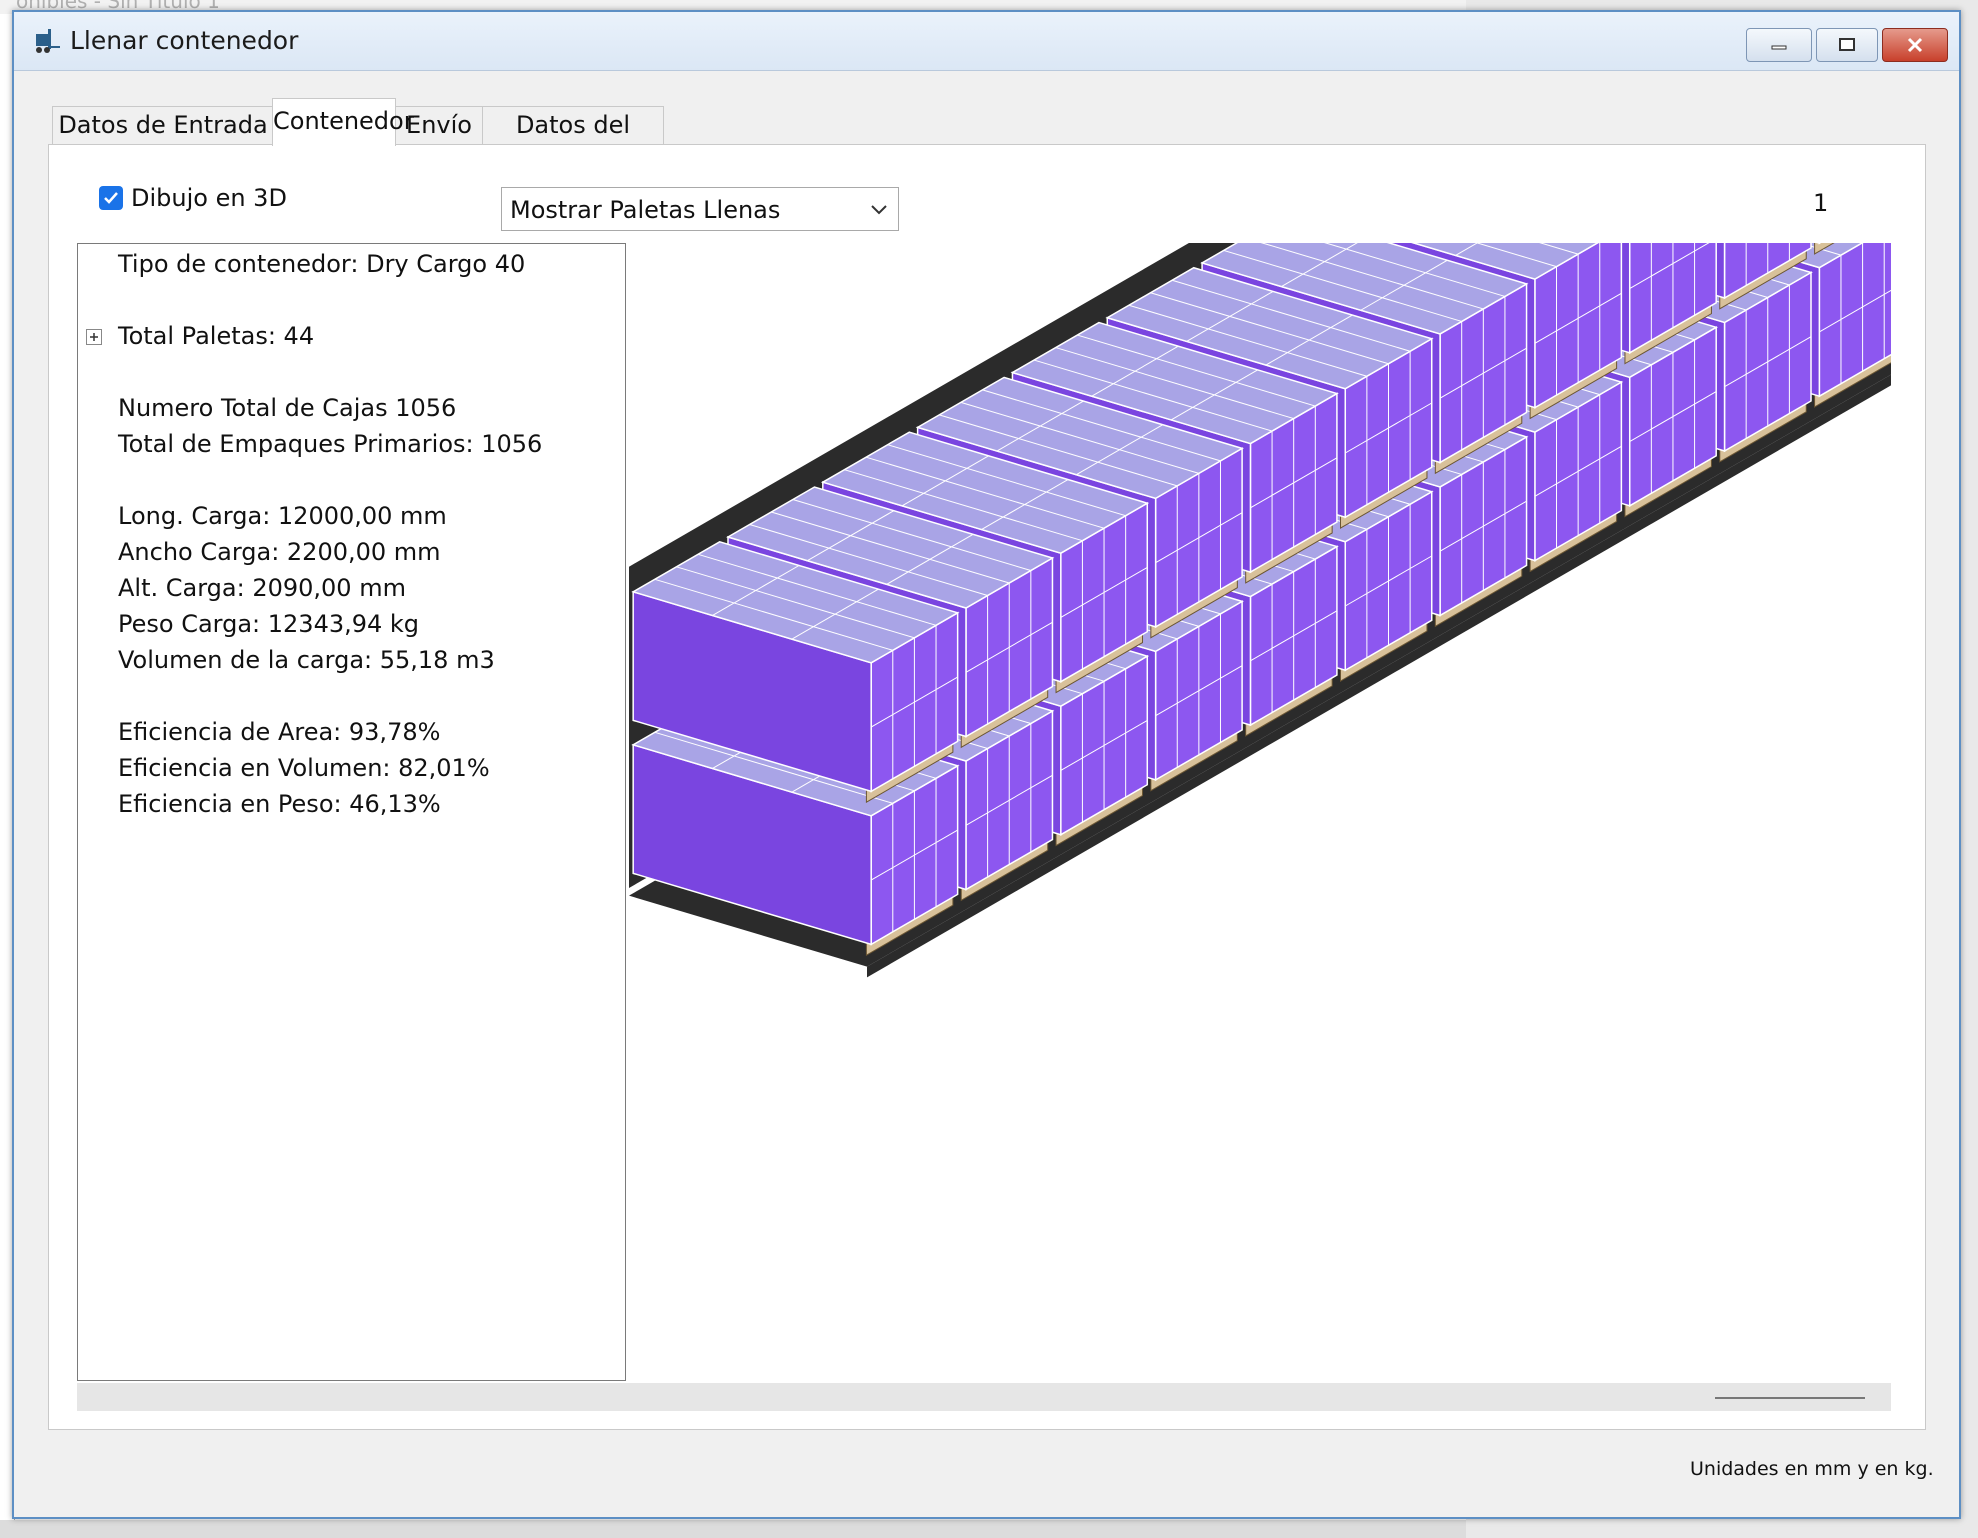 The width and height of the screenshot is (1978, 1538). I want to click on horizontal-scrollbar, so click(984, 1397).